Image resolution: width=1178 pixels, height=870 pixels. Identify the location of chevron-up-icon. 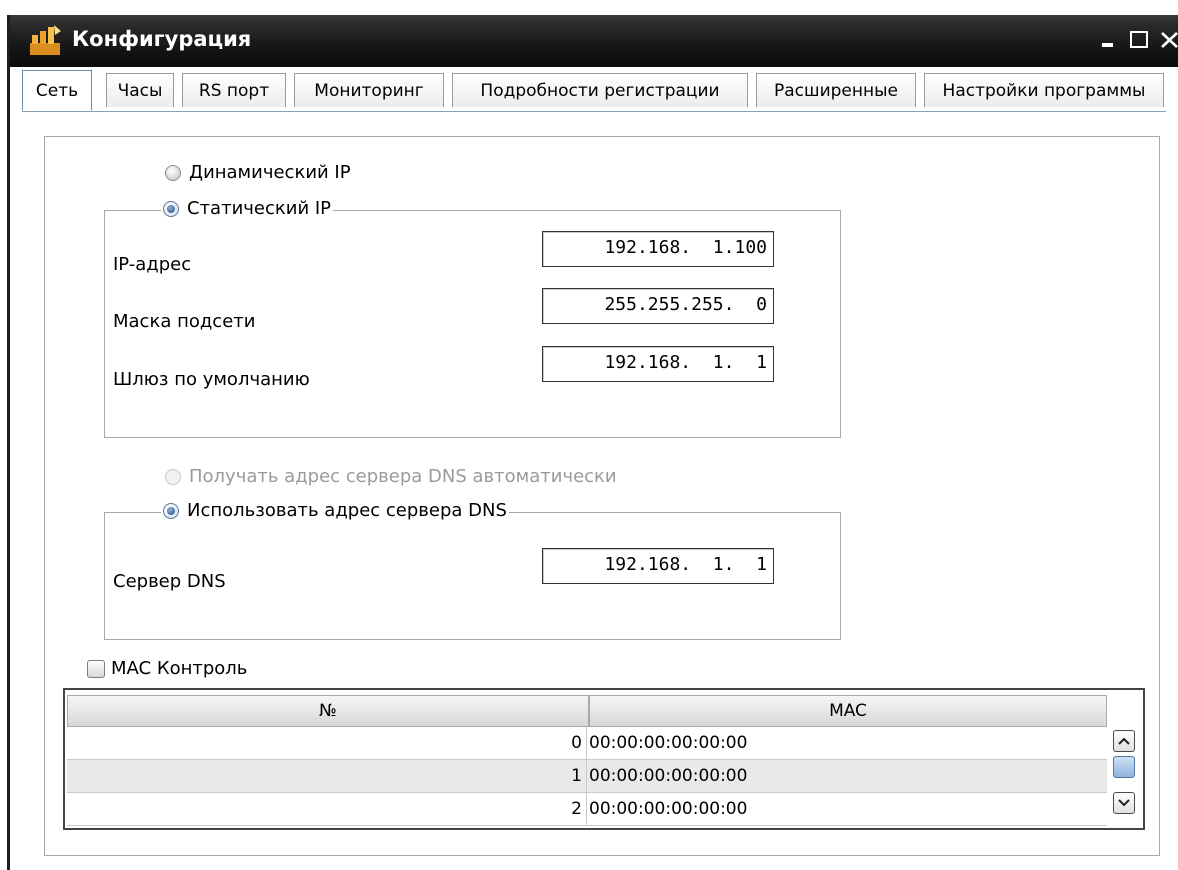
(1124, 741).